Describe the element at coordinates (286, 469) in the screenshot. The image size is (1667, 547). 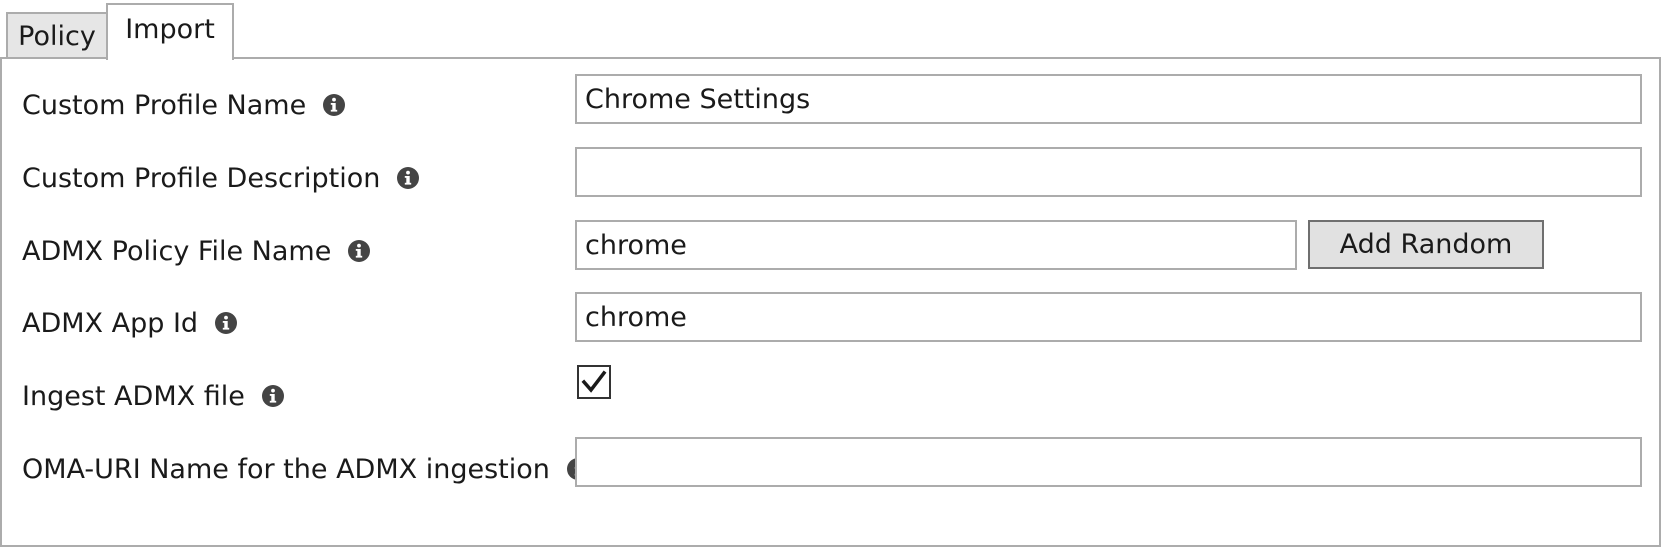
I see `oma-uri-label: OMA-URI Name for the ADMX ingestion` at that location.